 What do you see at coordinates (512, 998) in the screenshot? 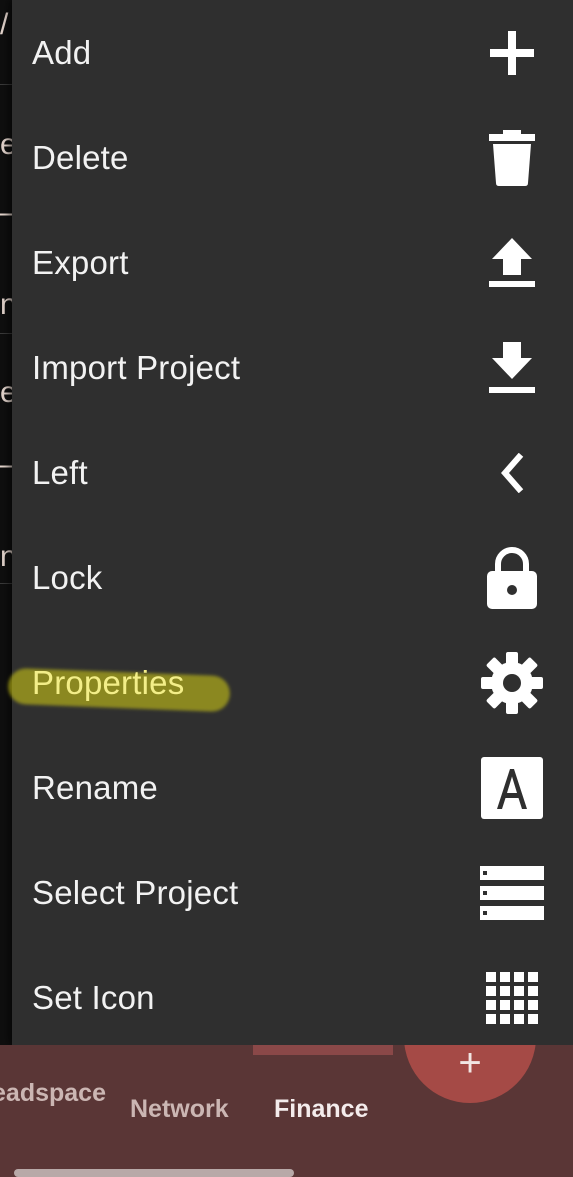
I see `grid-icon` at bounding box center [512, 998].